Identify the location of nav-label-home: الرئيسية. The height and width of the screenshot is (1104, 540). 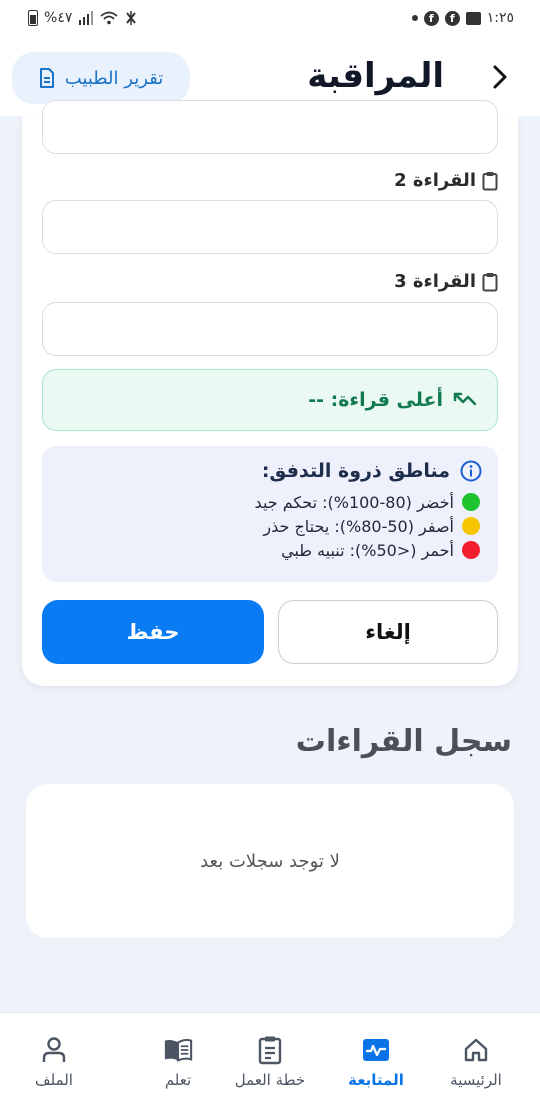
(476, 1080).